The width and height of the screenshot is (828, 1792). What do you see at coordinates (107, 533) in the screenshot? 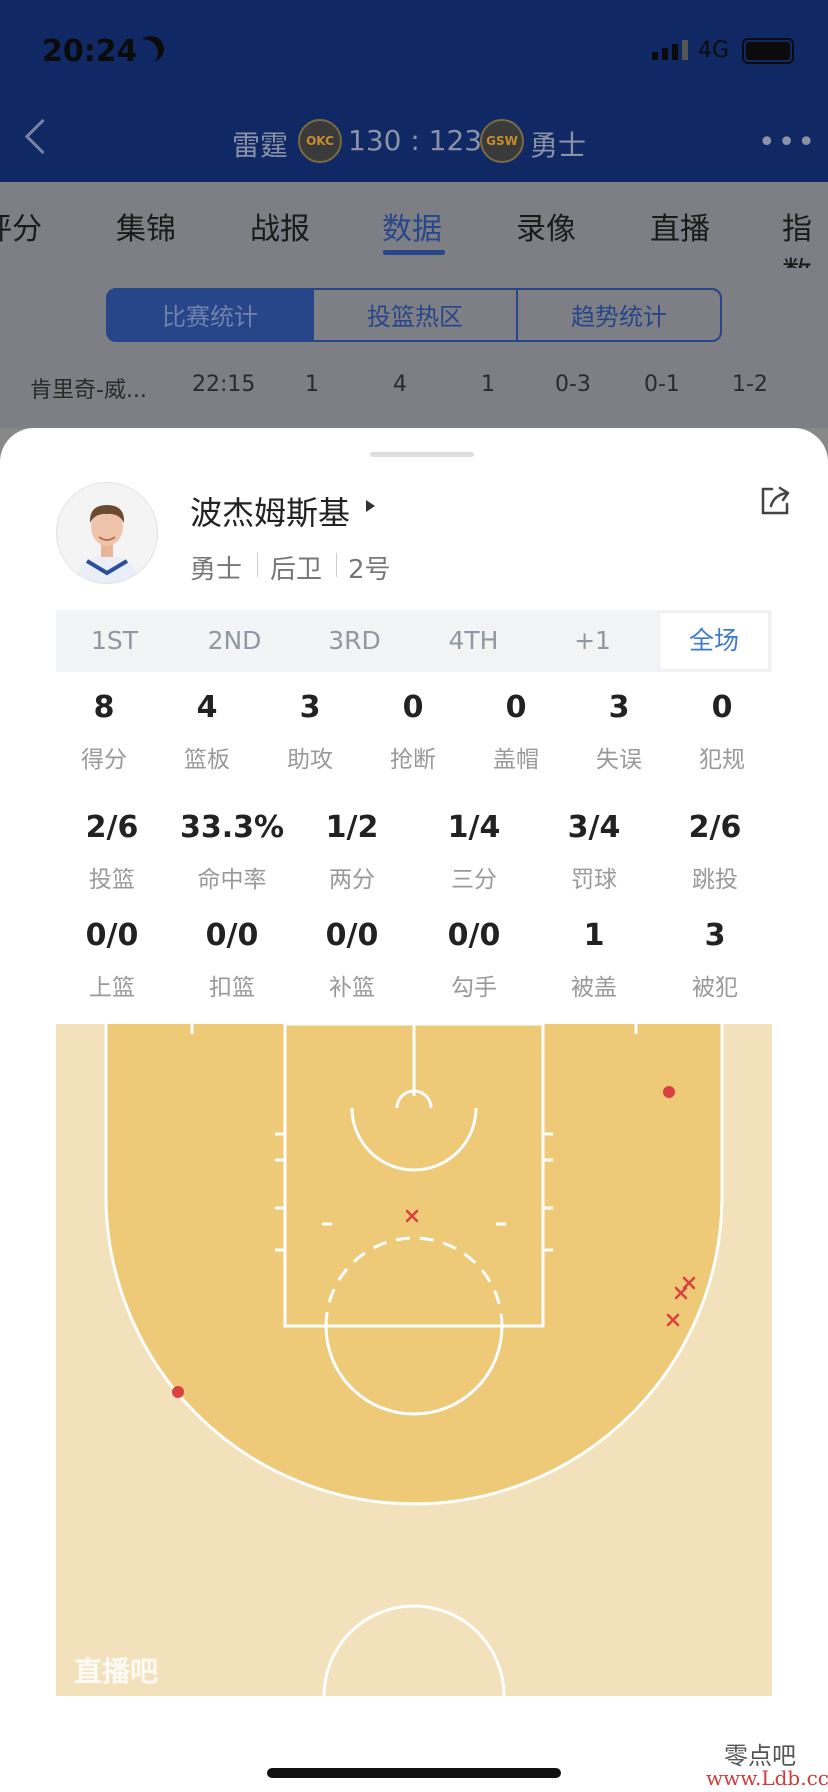
I see `player-avatar` at bounding box center [107, 533].